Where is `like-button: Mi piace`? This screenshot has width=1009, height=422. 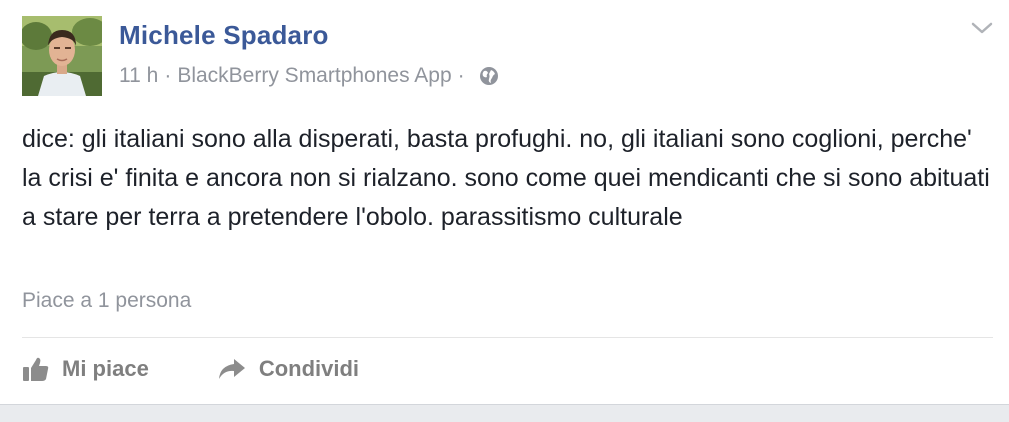
like-button: Mi piace is located at coordinates (85, 369).